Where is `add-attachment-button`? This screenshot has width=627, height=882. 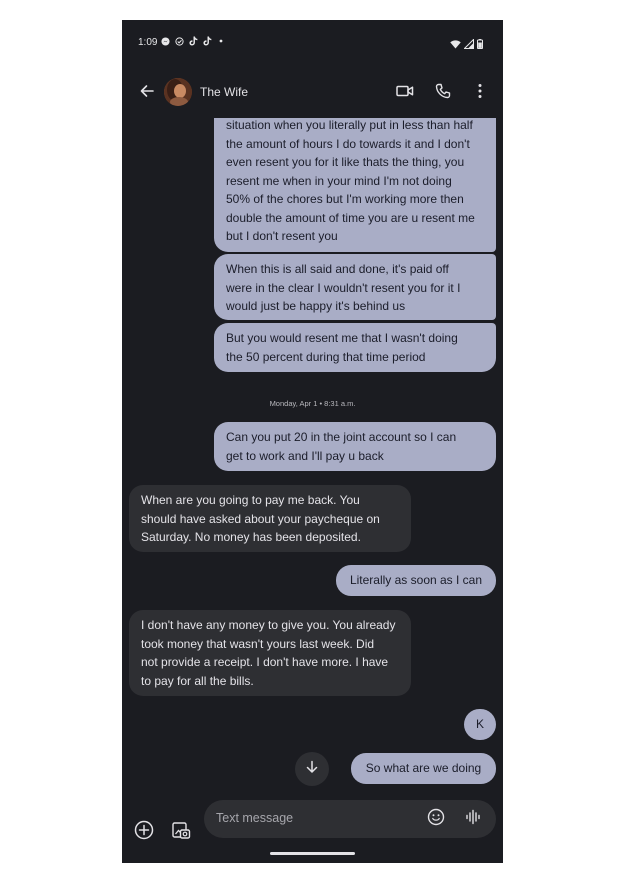 add-attachment-button is located at coordinates (144, 832).